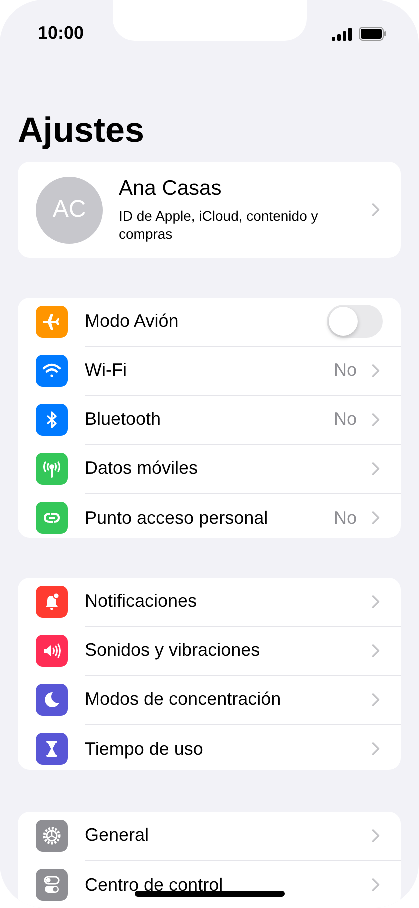  Describe the element at coordinates (141, 601) in the screenshot. I see `row-label: Notificaciones` at that location.